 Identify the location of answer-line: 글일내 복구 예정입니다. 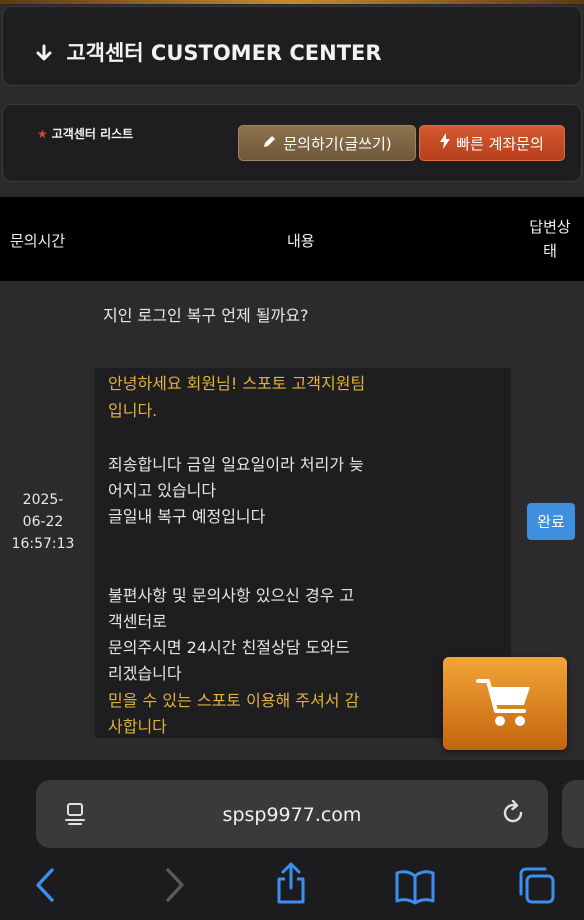
(187, 516).